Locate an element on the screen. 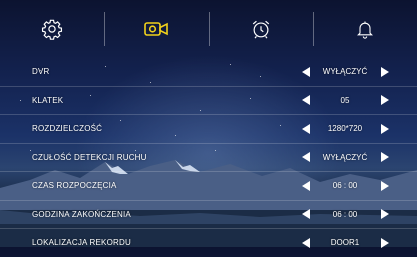 This screenshot has width=417, height=257. setting-label: DVR is located at coordinates (41, 72).